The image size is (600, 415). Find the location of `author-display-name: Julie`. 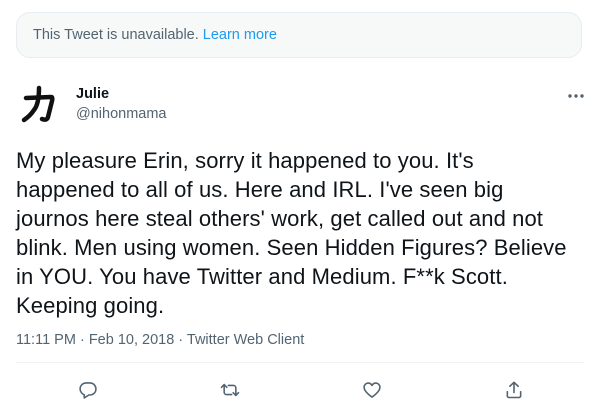

author-display-name: Julie is located at coordinates (92, 94).